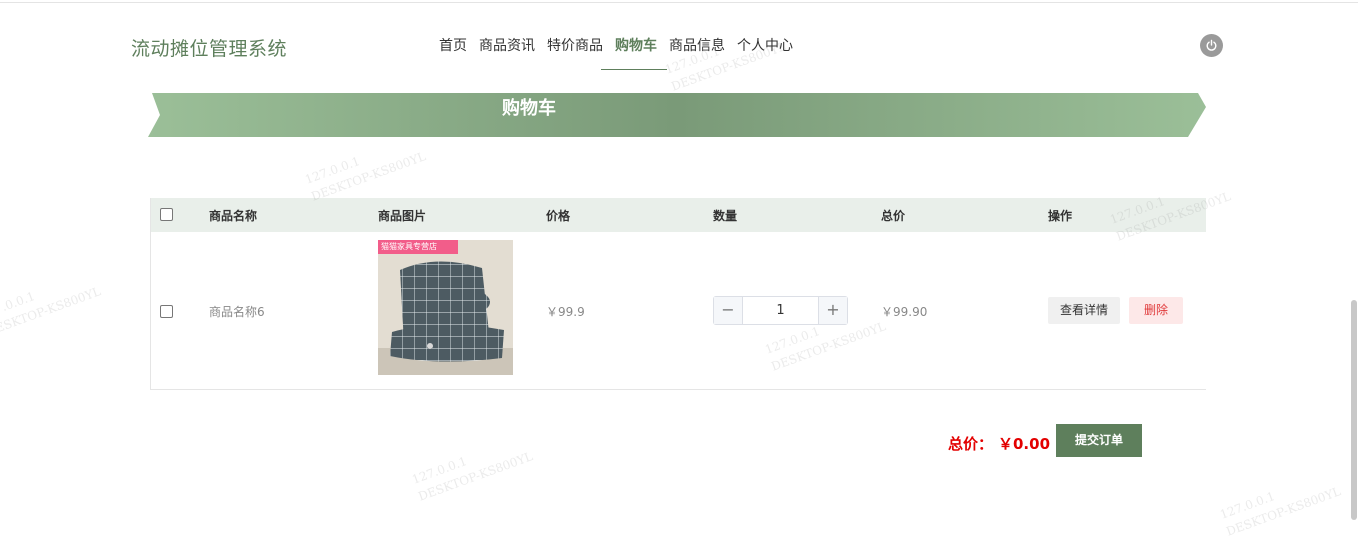 Image resolution: width=1358 pixels, height=541 pixels. Describe the element at coordinates (832, 310) in the screenshot. I see `increase-quantity-button: +` at that location.